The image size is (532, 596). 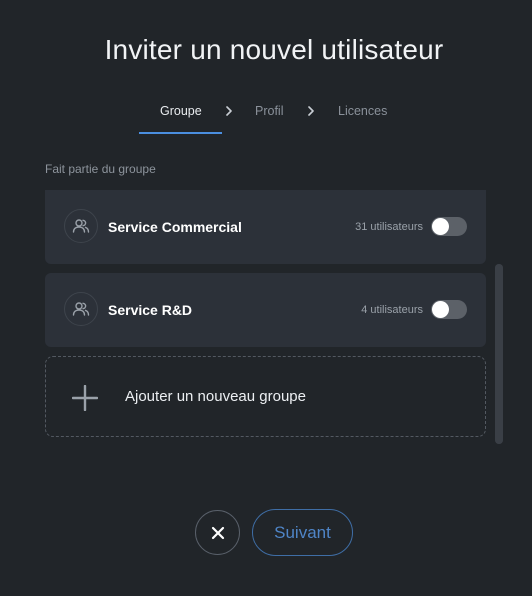 I want to click on group-member-count: 4 utilisateurs, so click(x=392, y=310).